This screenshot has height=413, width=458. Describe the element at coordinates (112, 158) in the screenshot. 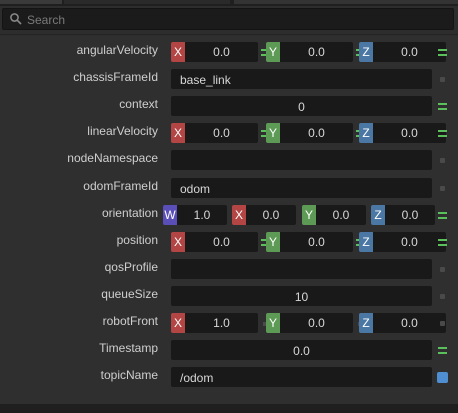

I see `property-label: nodeNamespace` at that location.